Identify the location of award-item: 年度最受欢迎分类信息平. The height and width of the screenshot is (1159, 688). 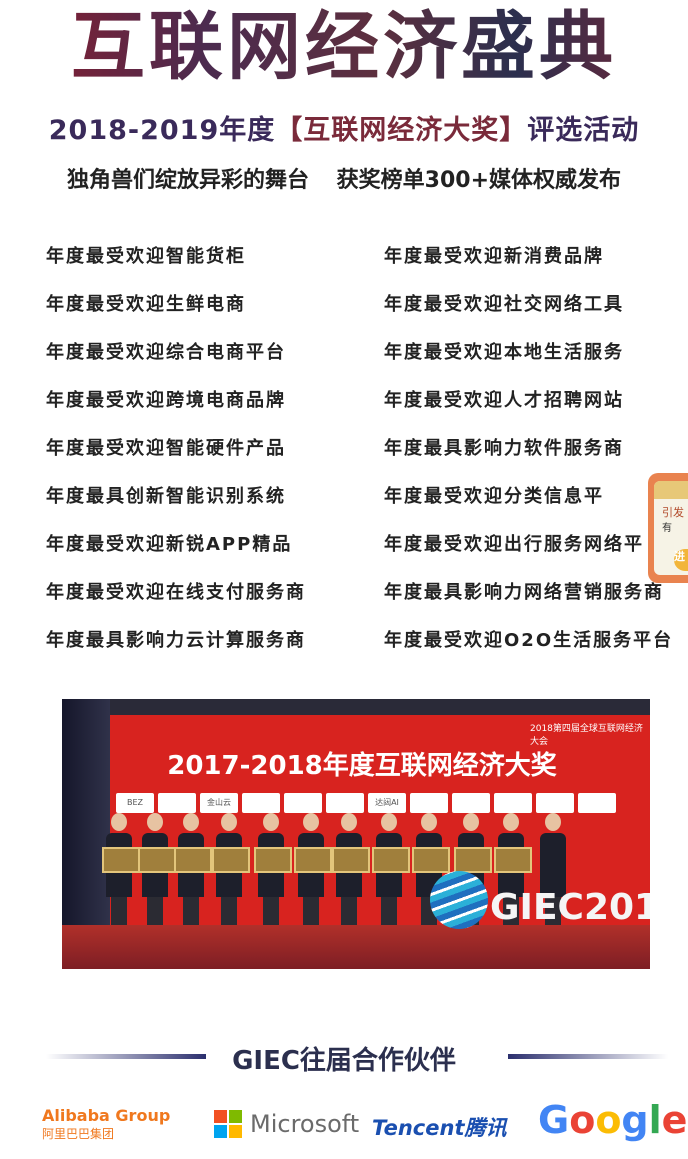
(494, 496).